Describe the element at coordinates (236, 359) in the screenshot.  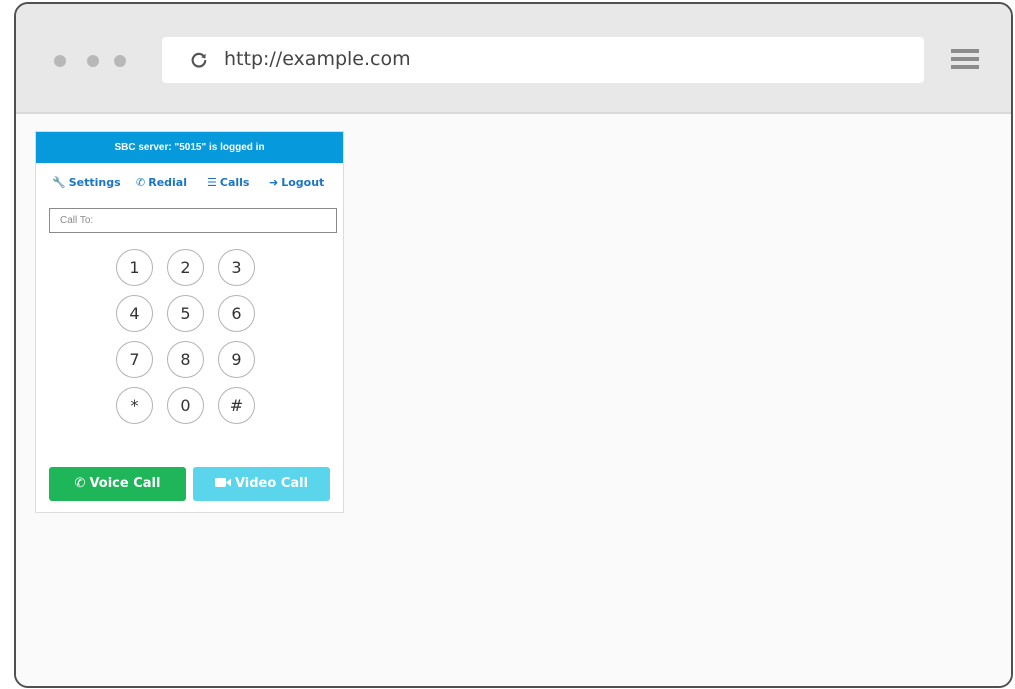
I see `key-9: 9` at that location.